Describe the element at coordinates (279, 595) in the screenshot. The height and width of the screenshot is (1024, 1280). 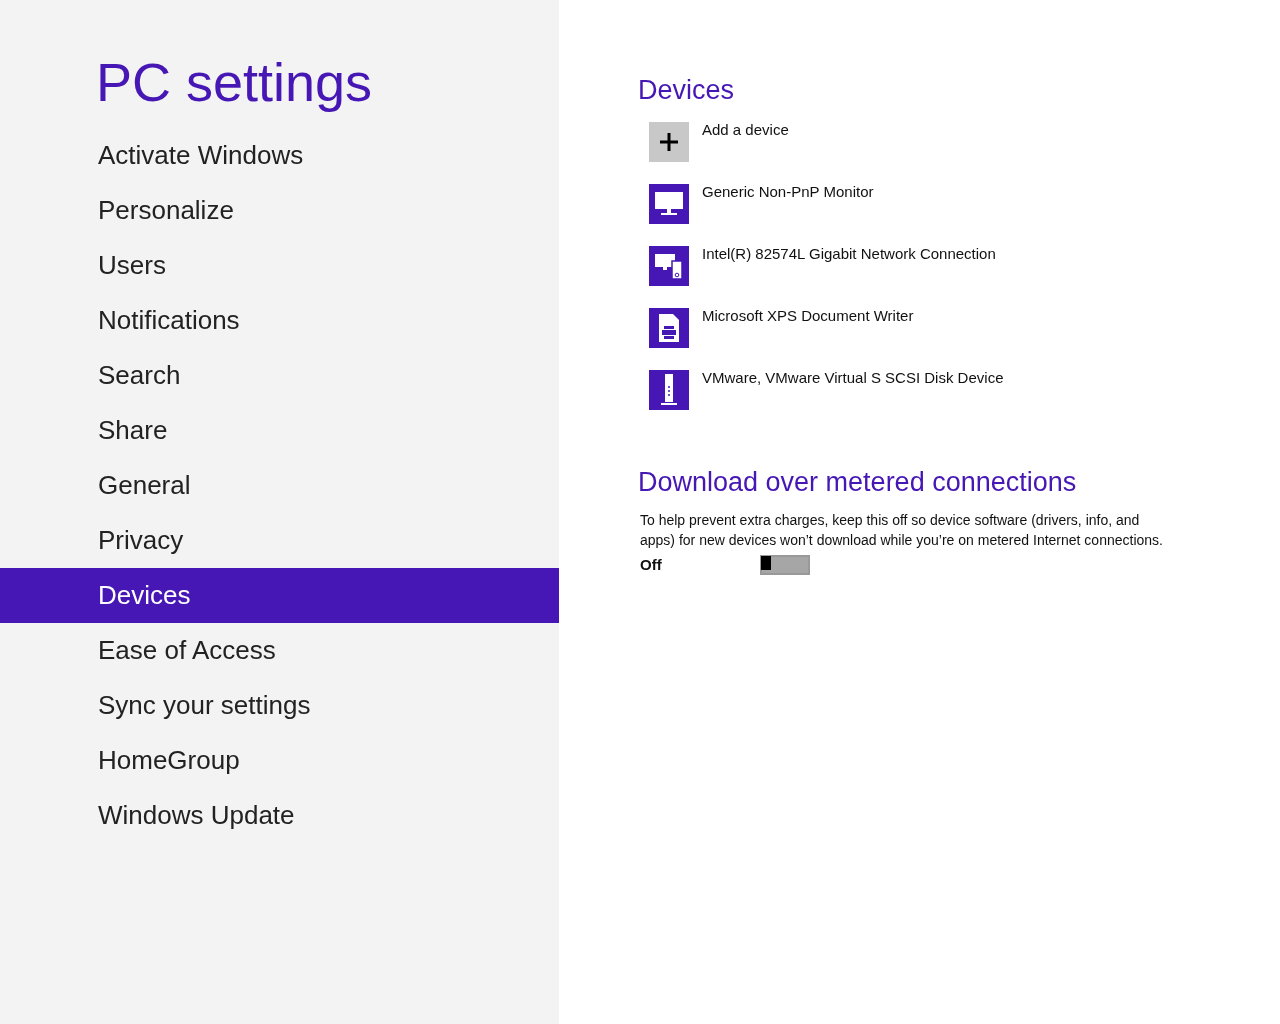
I see `sidebar-item: Devices` at that location.